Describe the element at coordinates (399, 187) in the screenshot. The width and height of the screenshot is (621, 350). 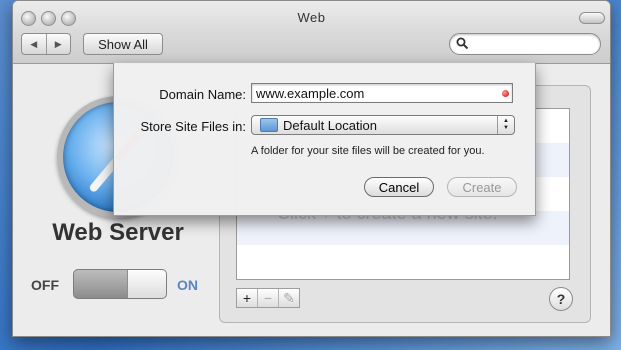
I see `cancel-button: Cancel` at that location.